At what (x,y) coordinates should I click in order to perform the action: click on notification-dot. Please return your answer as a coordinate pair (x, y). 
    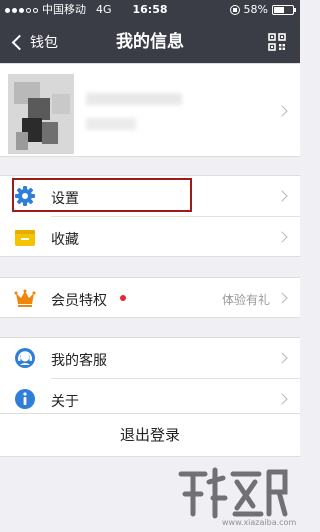
    Looking at the image, I should click on (123, 298).